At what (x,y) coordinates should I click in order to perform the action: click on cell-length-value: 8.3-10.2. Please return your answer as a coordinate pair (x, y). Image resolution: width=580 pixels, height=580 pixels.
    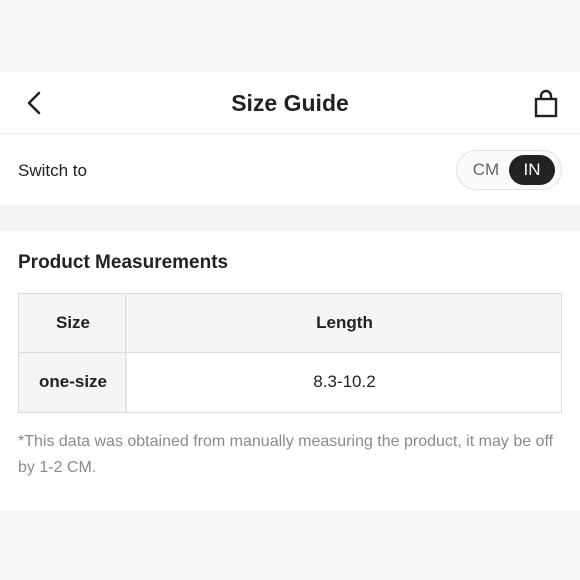
    Looking at the image, I should click on (344, 381).